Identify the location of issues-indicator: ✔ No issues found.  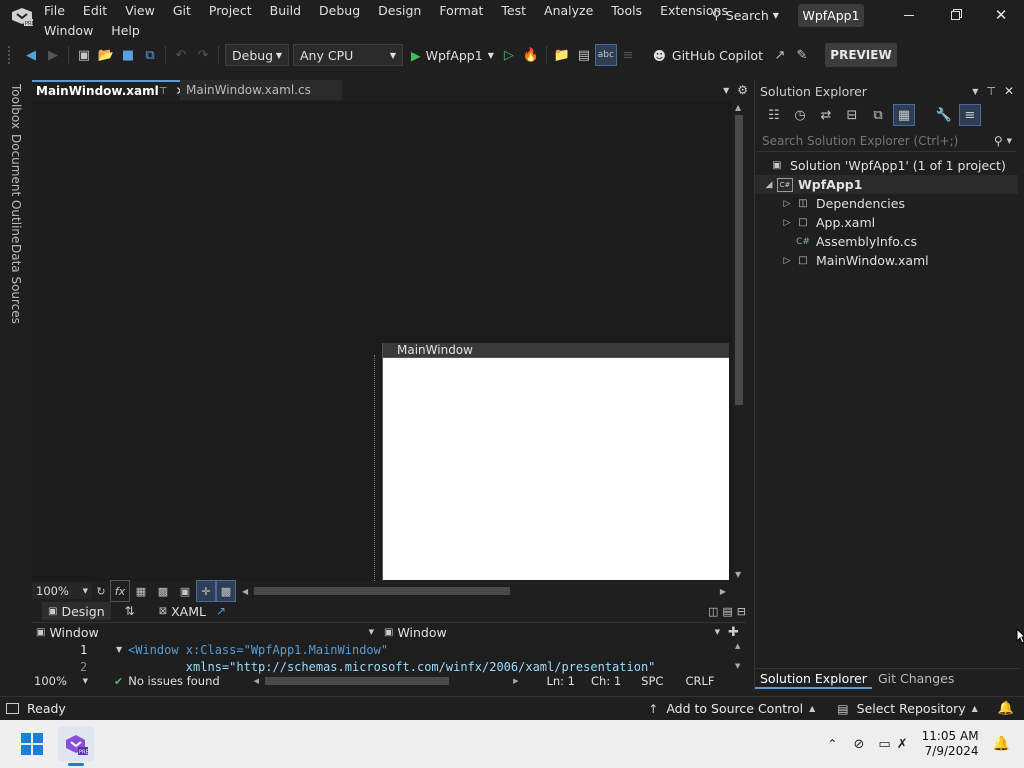
(167, 681).